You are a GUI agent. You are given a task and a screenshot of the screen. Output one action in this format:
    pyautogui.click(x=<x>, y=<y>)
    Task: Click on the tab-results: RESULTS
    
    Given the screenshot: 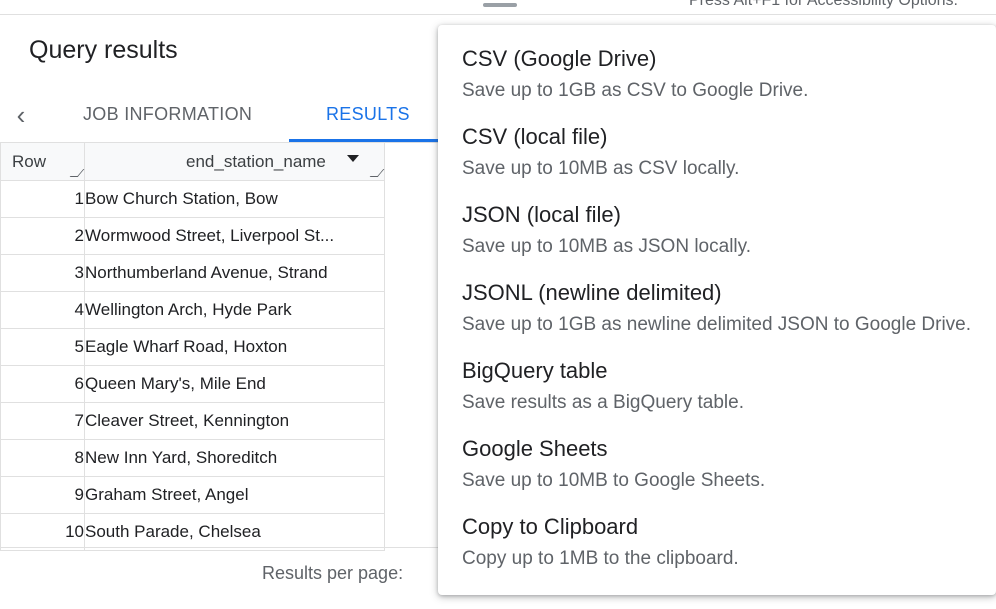 What is the action you would take?
    pyautogui.click(x=368, y=114)
    